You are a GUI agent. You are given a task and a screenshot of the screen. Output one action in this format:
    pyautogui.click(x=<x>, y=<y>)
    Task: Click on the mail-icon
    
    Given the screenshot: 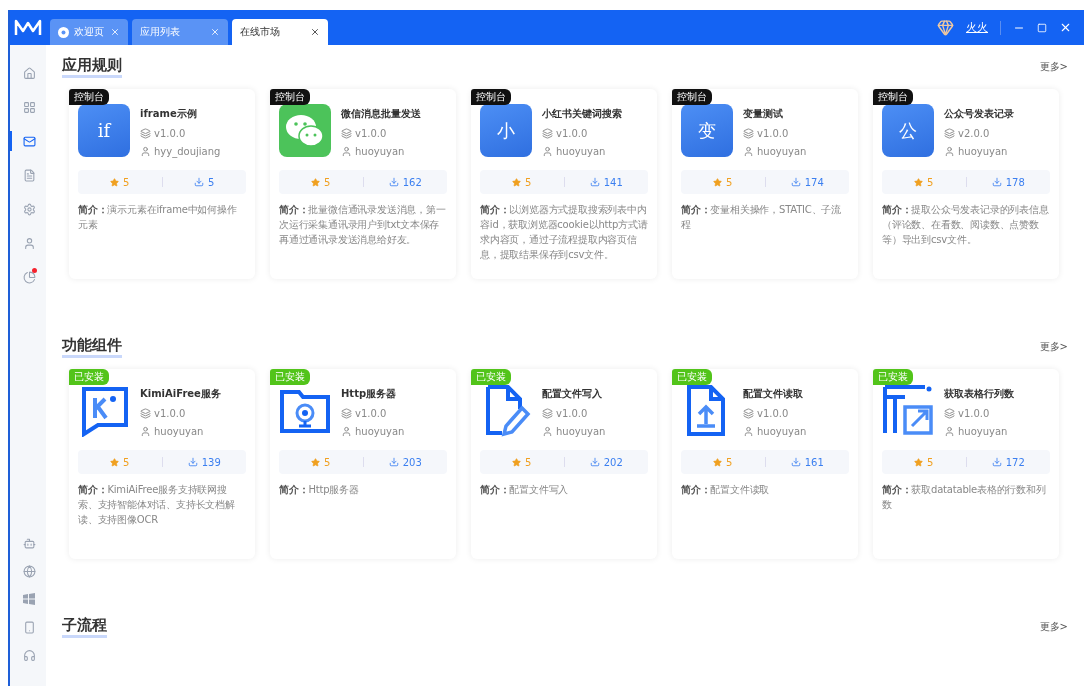 What is the action you would take?
    pyautogui.click(x=29, y=141)
    